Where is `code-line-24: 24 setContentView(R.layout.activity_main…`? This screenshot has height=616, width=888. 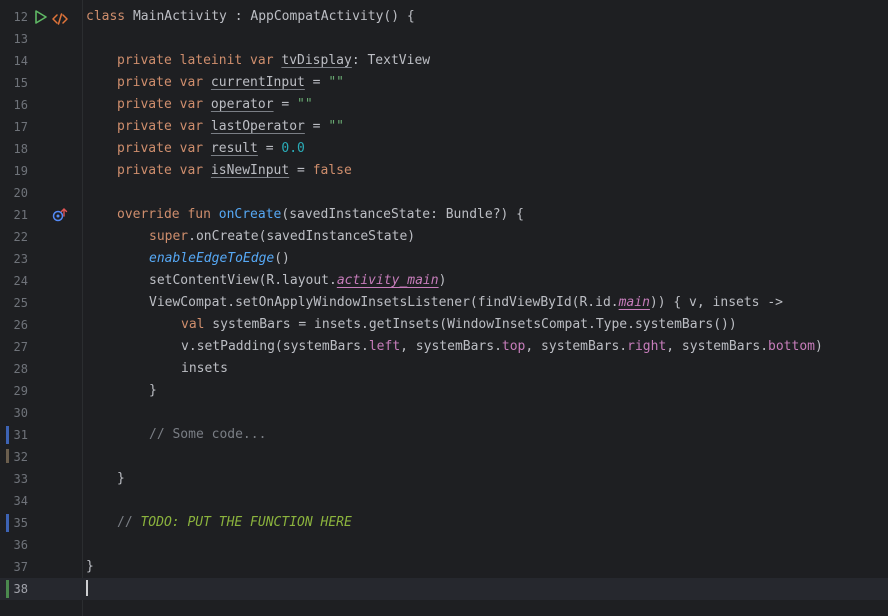
code-line-24: 24 setContentView(R.layout.activity_main… is located at coordinates (444, 281).